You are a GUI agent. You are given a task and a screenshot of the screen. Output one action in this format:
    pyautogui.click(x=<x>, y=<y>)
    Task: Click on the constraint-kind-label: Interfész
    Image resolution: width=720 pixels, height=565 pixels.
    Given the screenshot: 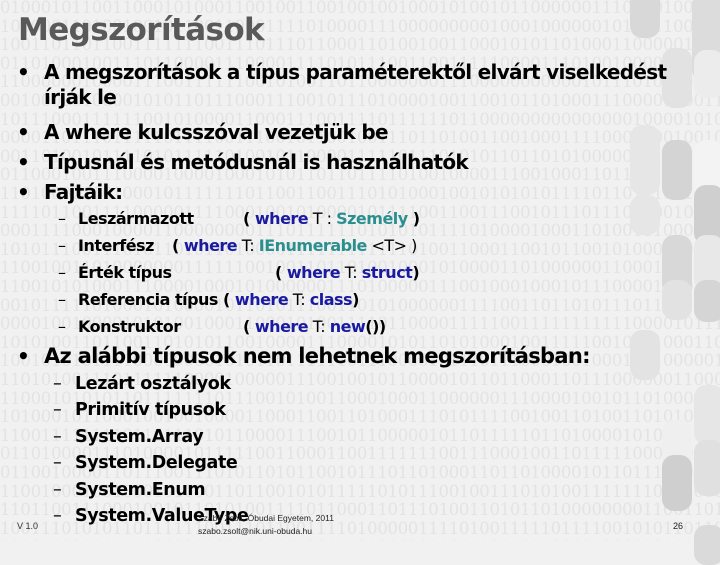 What is the action you would take?
    pyautogui.click(x=116, y=245)
    